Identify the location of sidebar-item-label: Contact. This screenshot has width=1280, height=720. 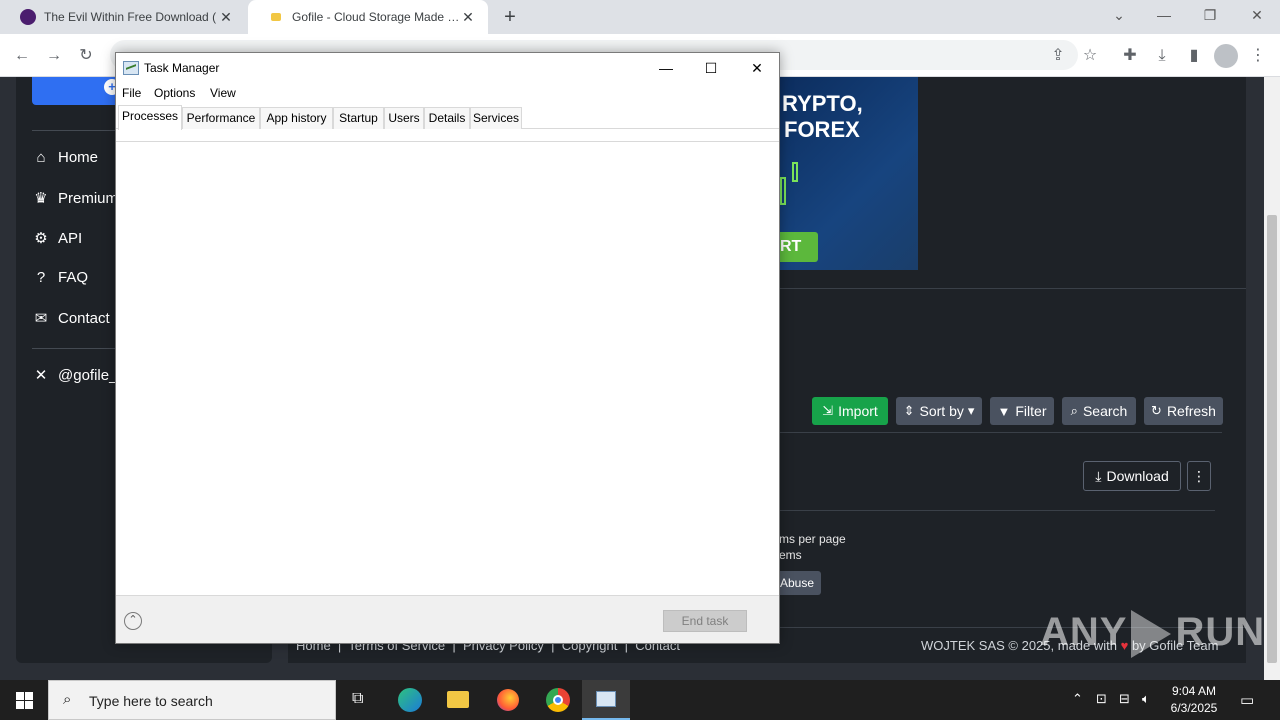
(84, 318).